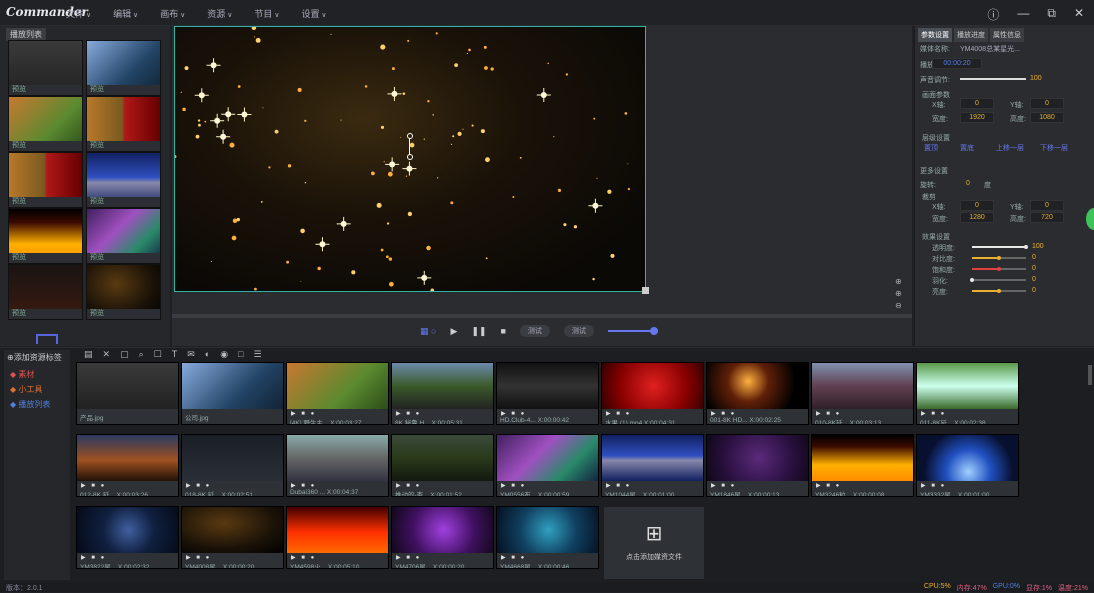 Image resolution: width=1094 pixels, height=593 pixels. I want to click on toolbar-icon: ☰, so click(257, 354).